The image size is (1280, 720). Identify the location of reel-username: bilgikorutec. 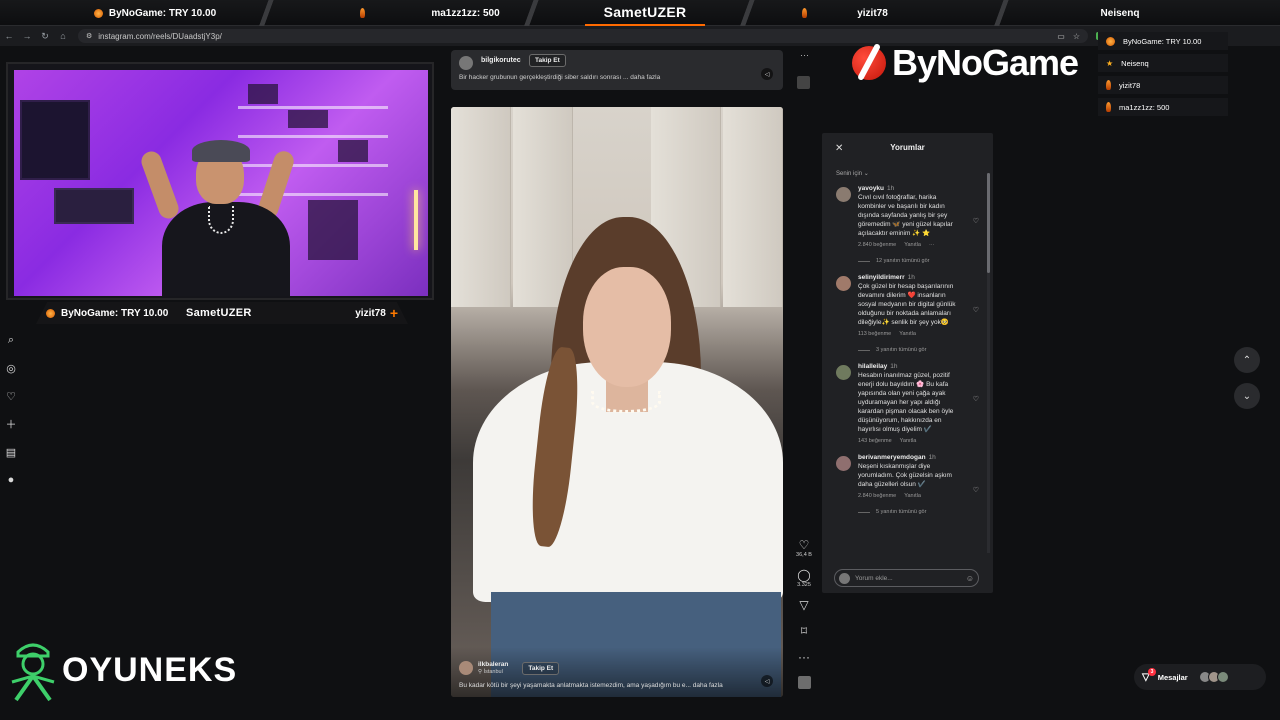
(501, 60).